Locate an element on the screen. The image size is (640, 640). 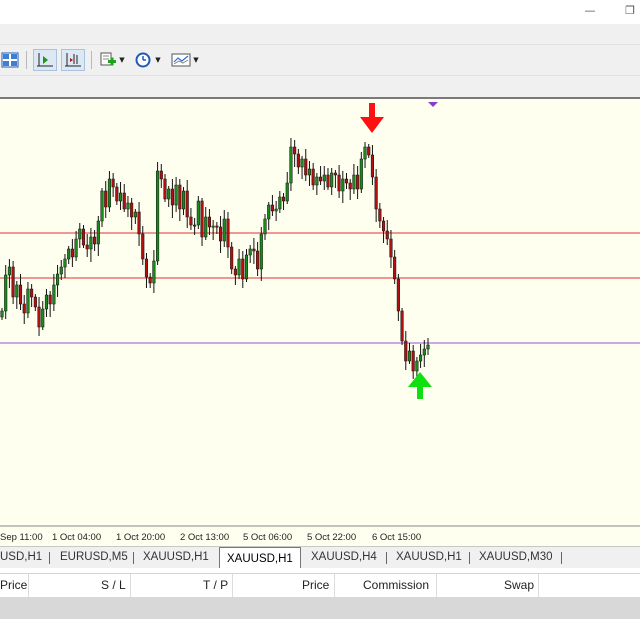
tab-eurusd-m5: EURUSD,M5 is located at coordinates (94, 559).